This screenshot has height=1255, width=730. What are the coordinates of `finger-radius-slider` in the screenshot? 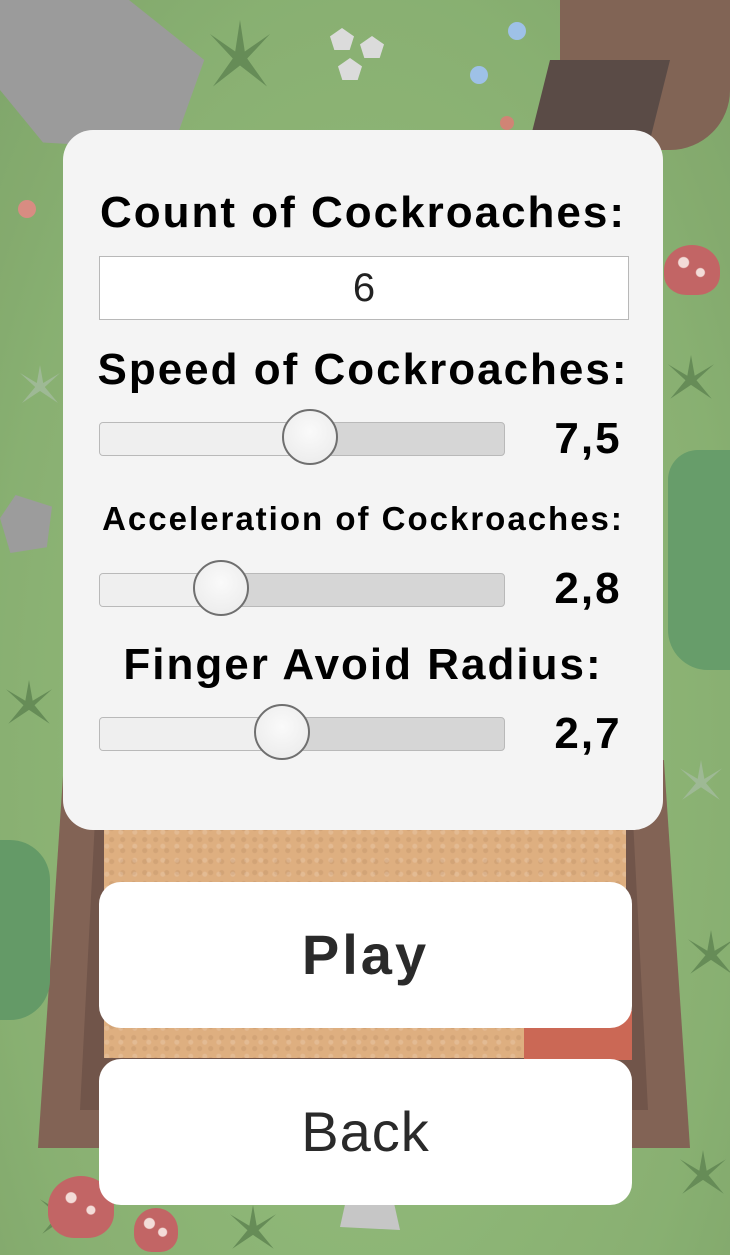 It's located at (302, 732).